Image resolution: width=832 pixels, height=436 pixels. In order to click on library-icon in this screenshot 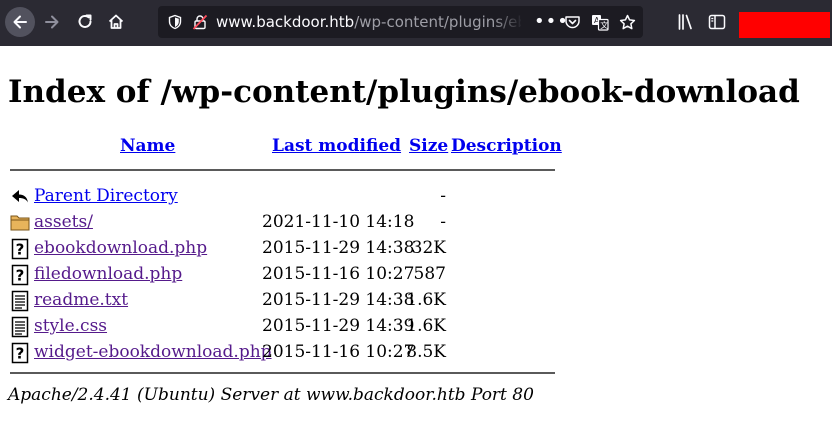, I will do `click(686, 22)`.